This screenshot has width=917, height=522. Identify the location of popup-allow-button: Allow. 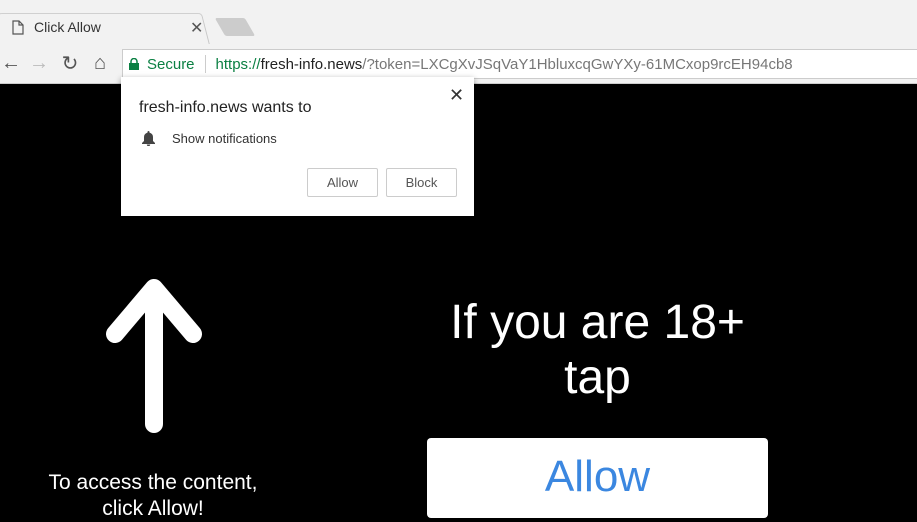
(342, 182).